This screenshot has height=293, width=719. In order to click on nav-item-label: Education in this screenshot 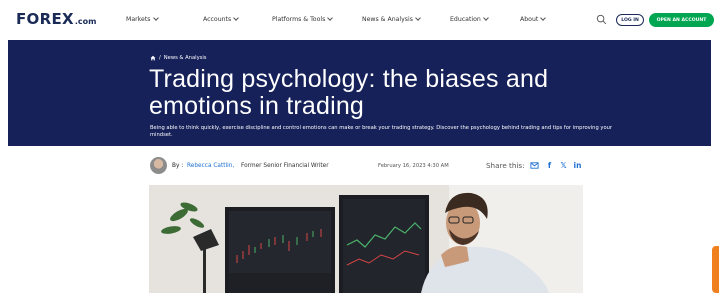, I will do `click(465, 19)`.